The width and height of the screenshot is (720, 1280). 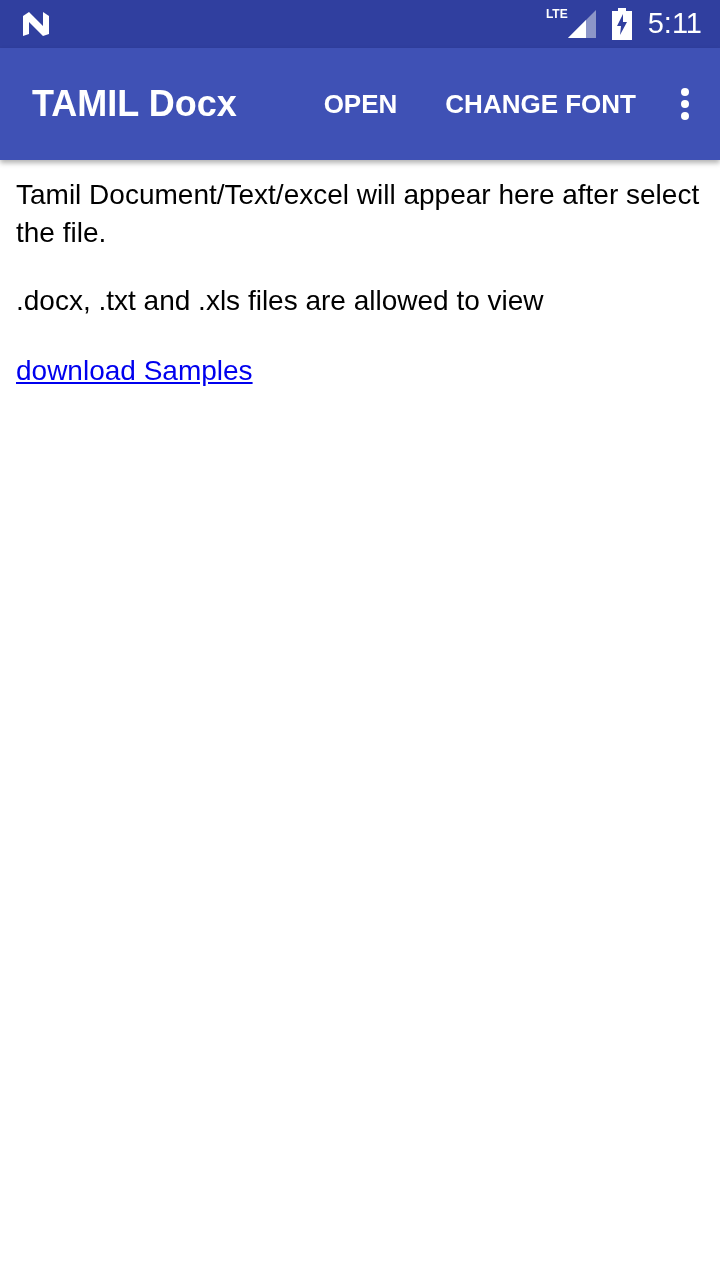 What do you see at coordinates (36, 24) in the screenshot?
I see `notification-icon` at bounding box center [36, 24].